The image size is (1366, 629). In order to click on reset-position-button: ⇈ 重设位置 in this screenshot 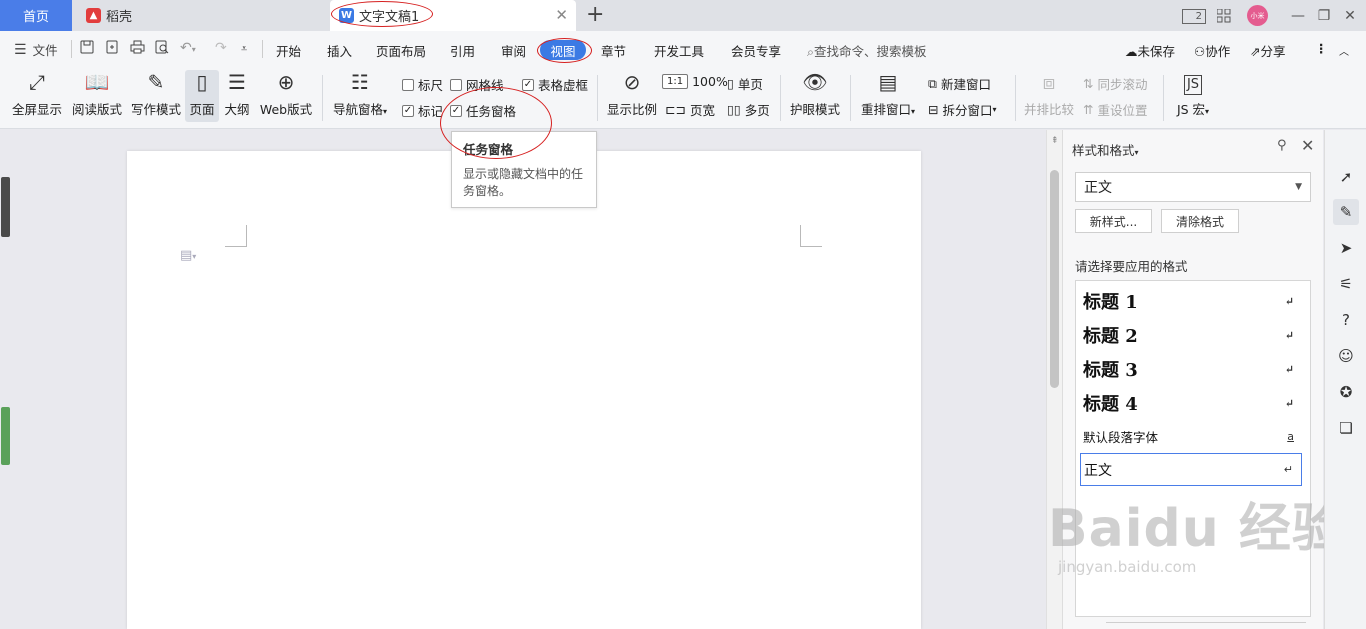, I will do `click(1115, 109)`.